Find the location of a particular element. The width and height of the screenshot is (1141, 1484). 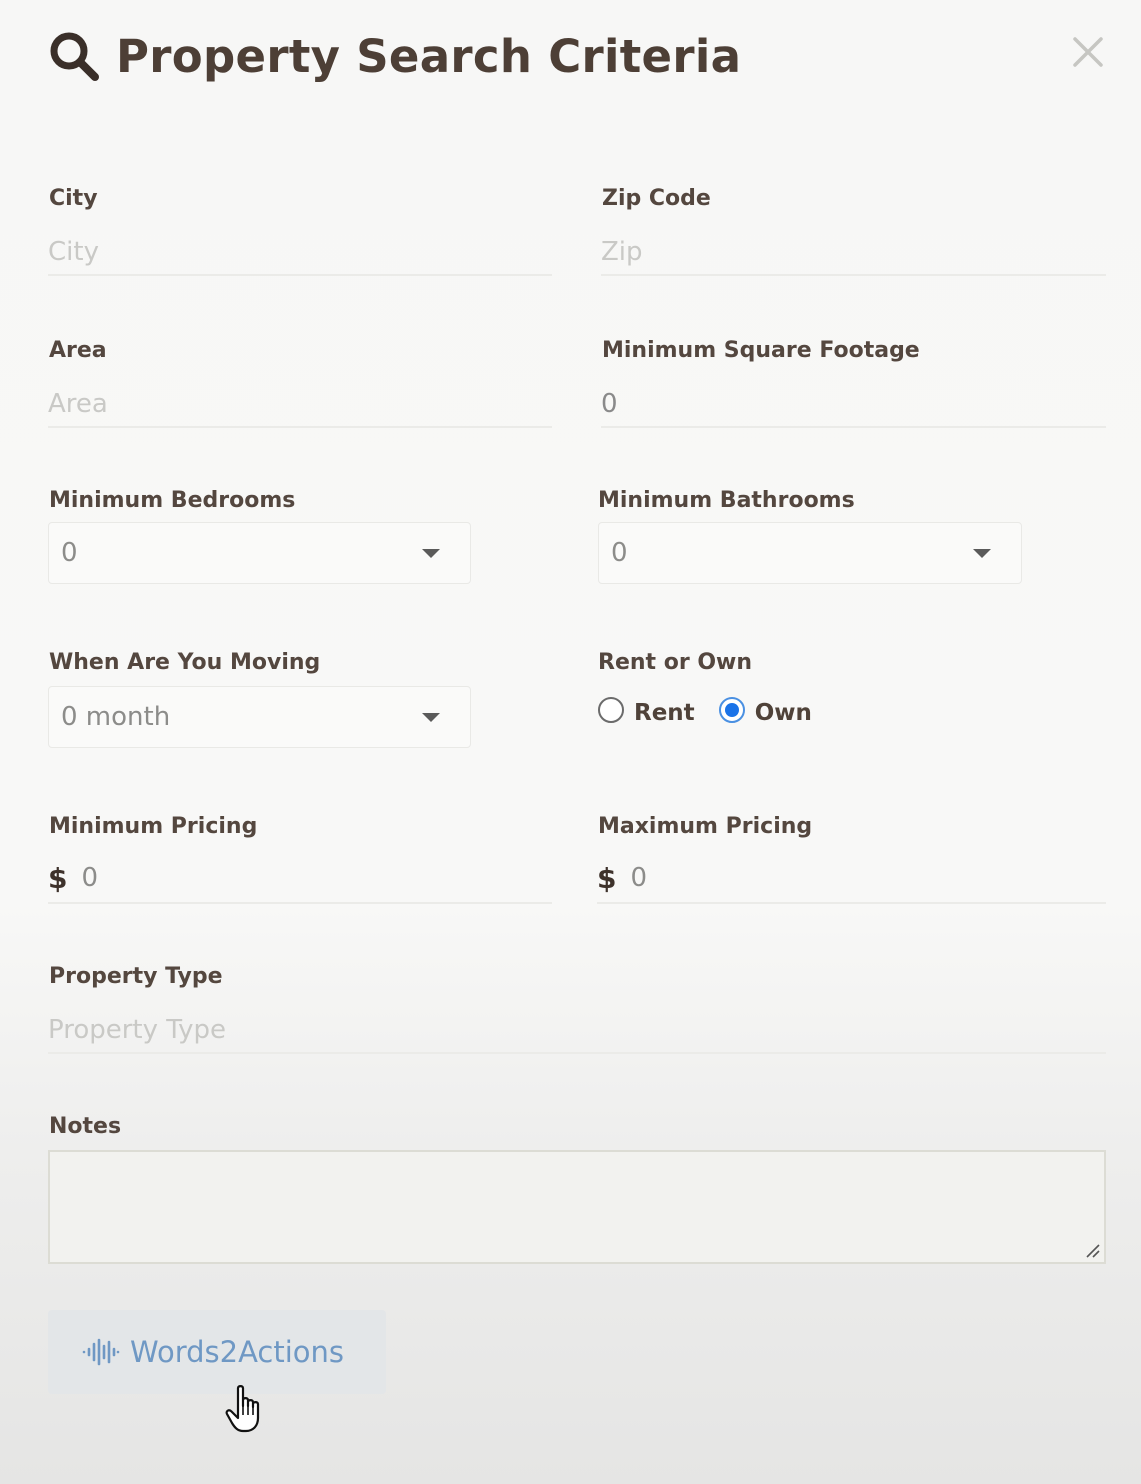

max-pricing-input is located at coordinates (868, 878).